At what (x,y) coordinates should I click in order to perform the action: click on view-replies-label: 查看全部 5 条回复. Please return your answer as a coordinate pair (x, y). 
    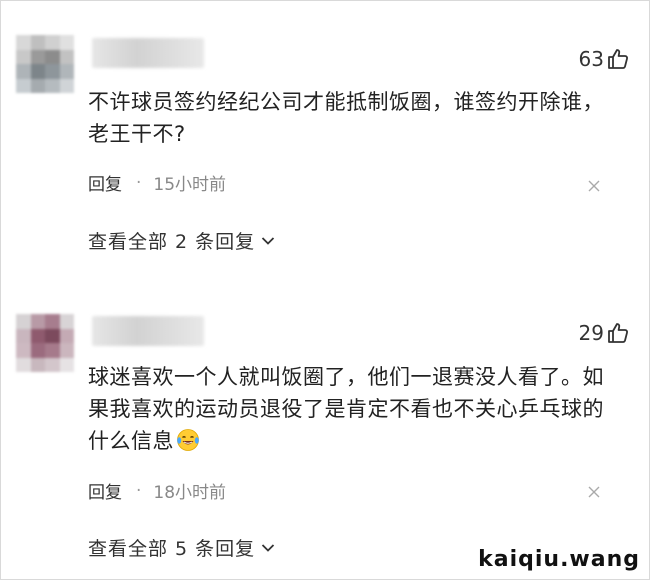
    Looking at the image, I should click on (172, 549).